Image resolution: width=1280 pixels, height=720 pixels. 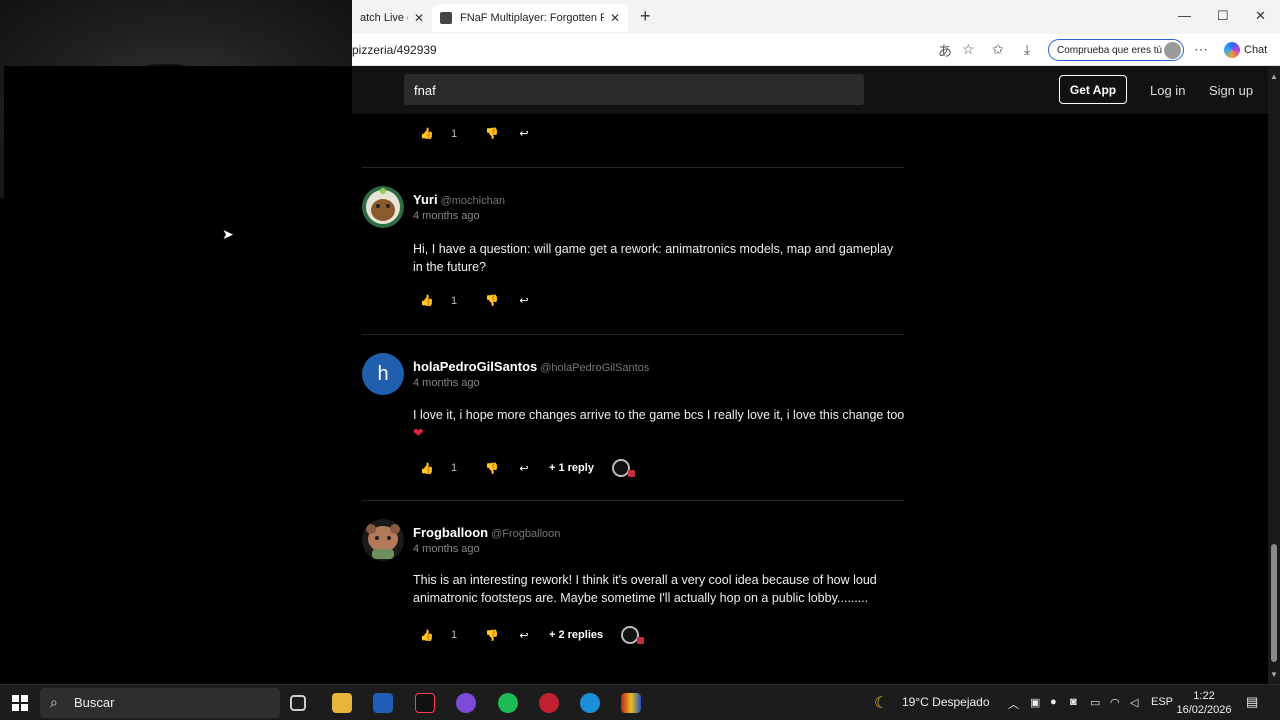 I want to click on translate-icon: あ, so click(x=945, y=51).